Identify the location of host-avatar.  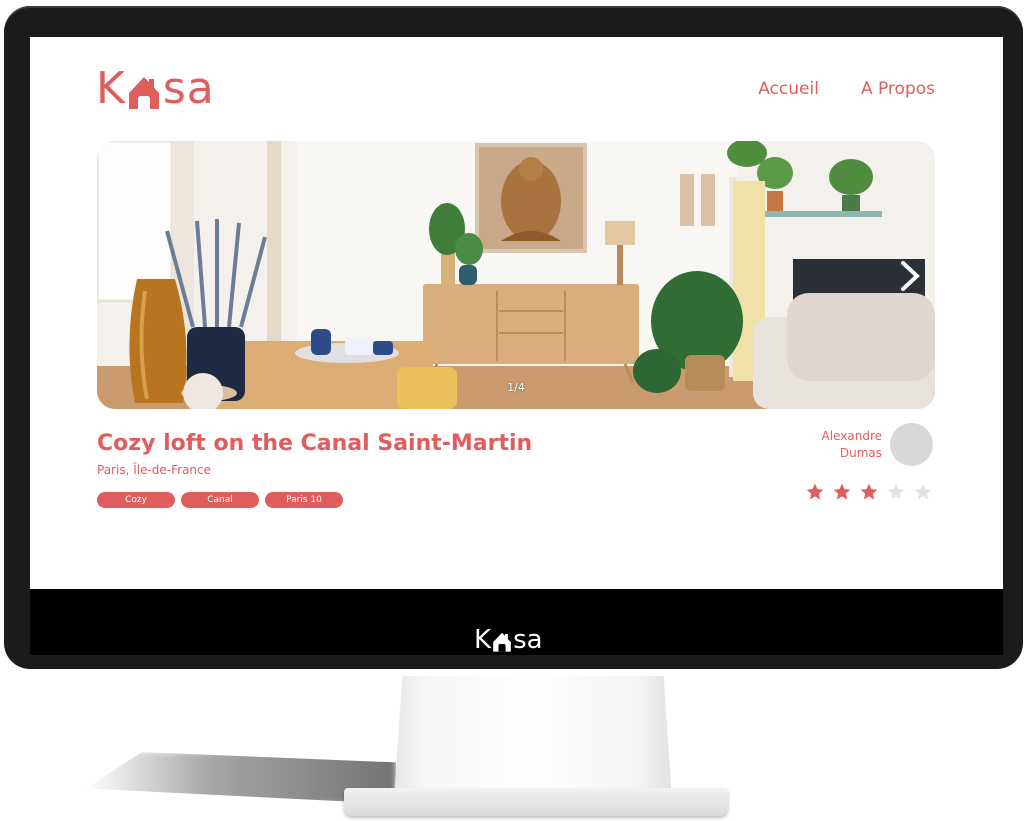
(911, 444).